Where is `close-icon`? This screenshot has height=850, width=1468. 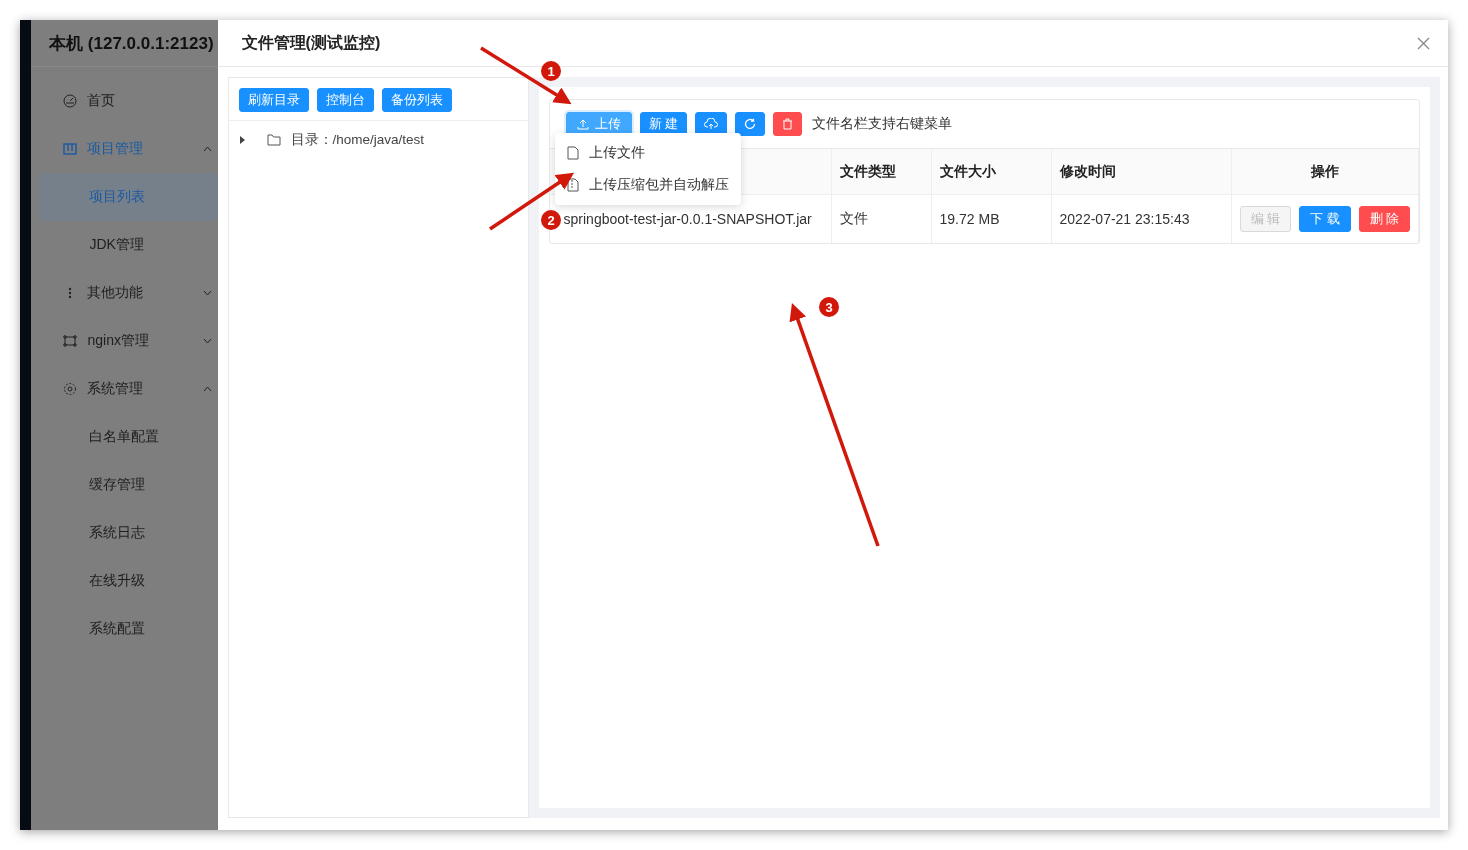
close-icon is located at coordinates (1423, 43).